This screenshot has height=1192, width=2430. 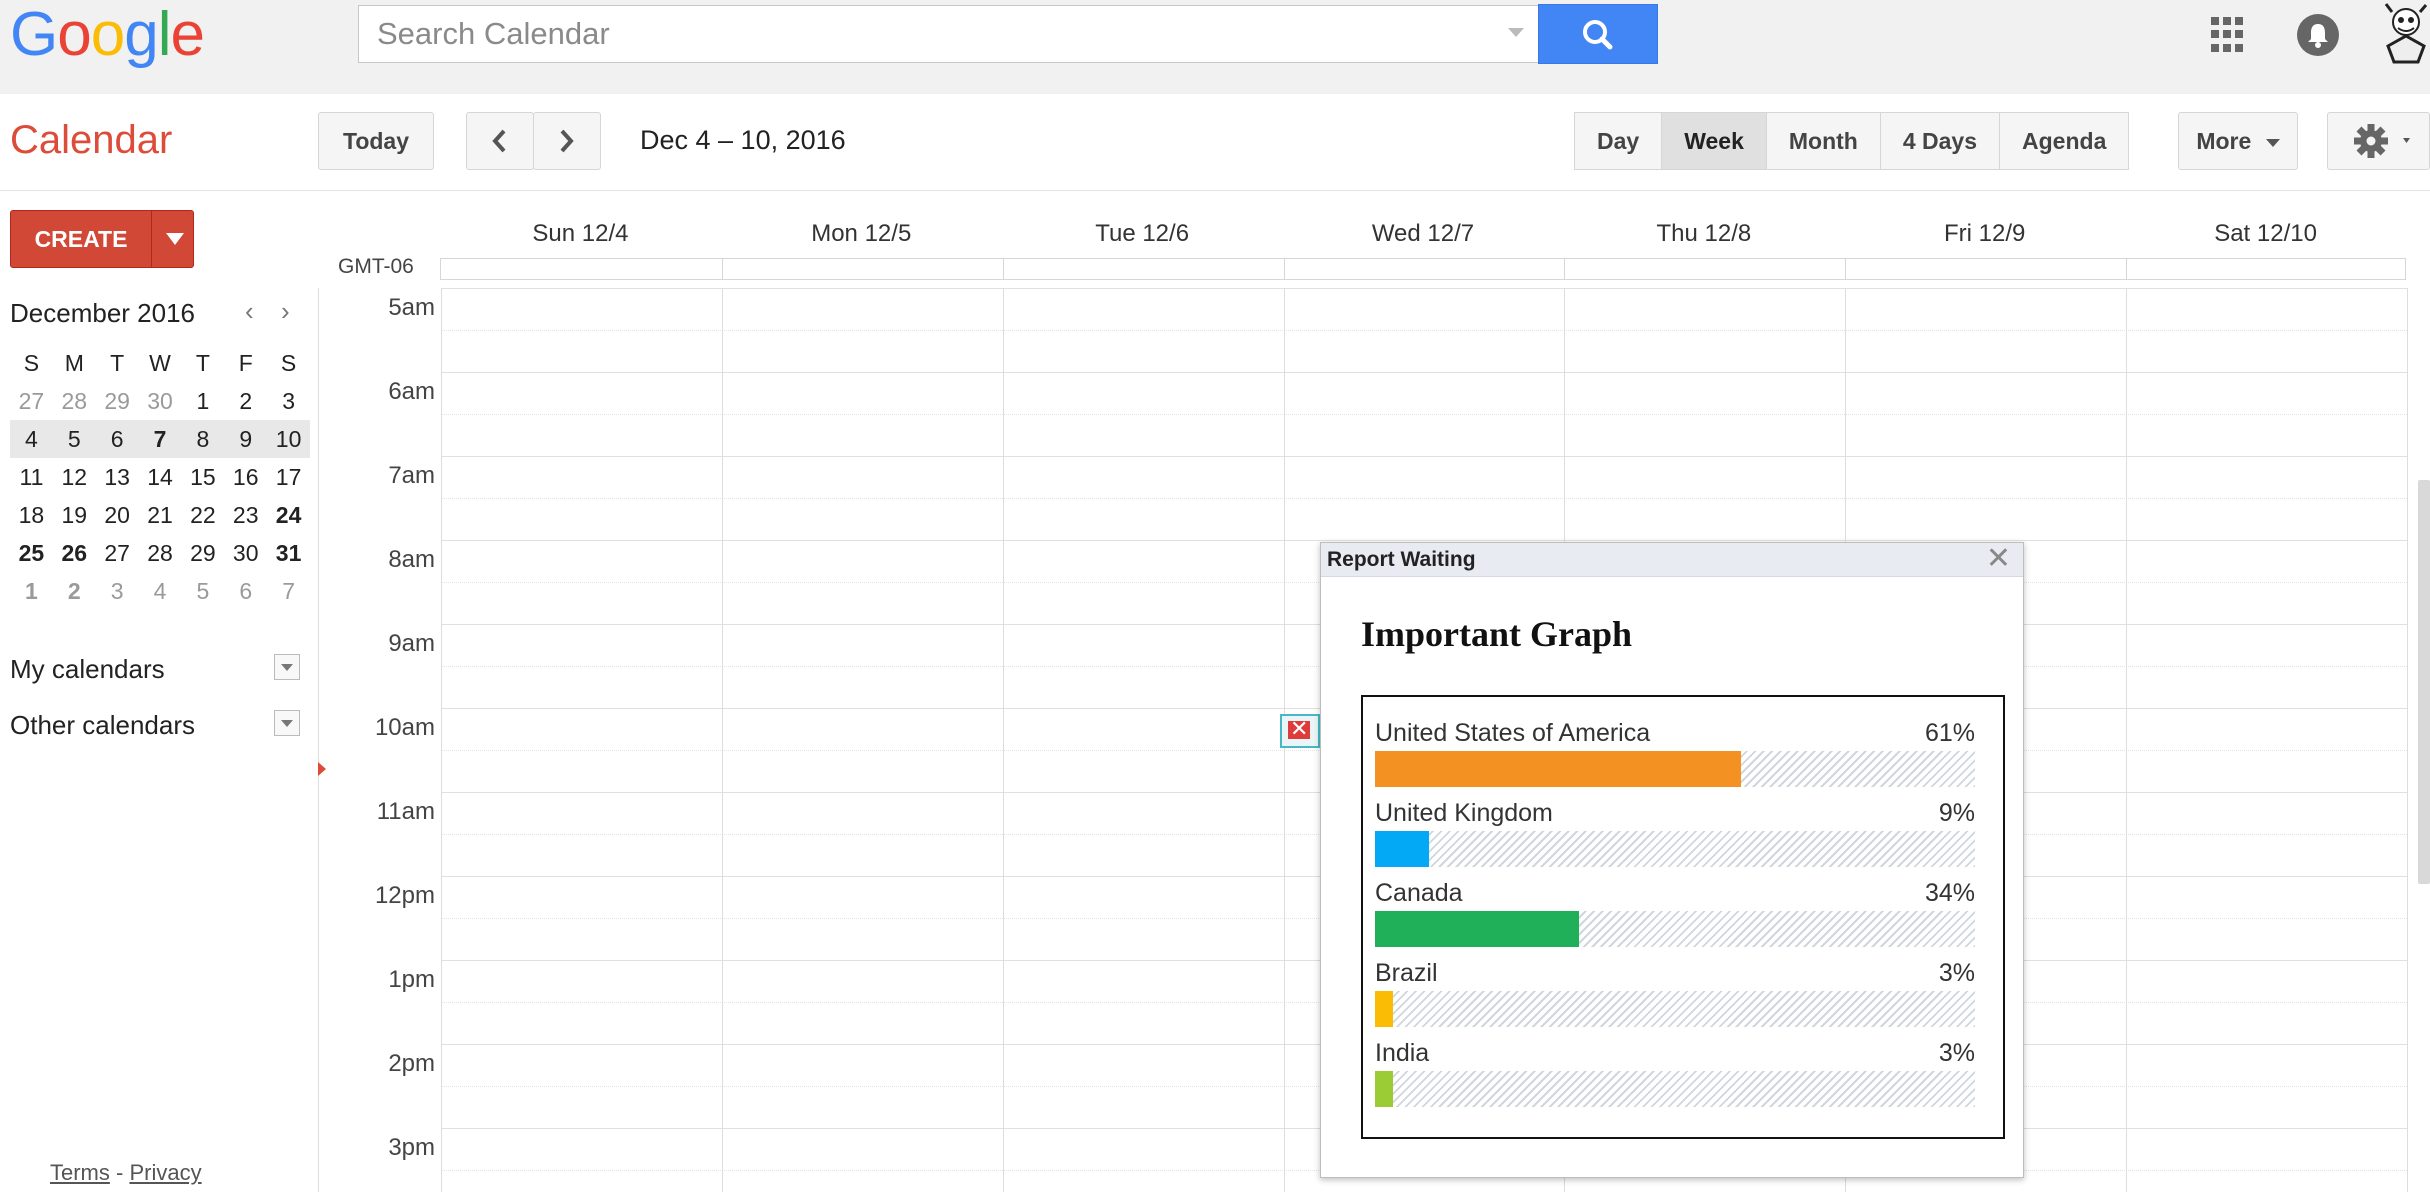 I want to click on mini-calendar-day: 10, so click(x=288, y=439).